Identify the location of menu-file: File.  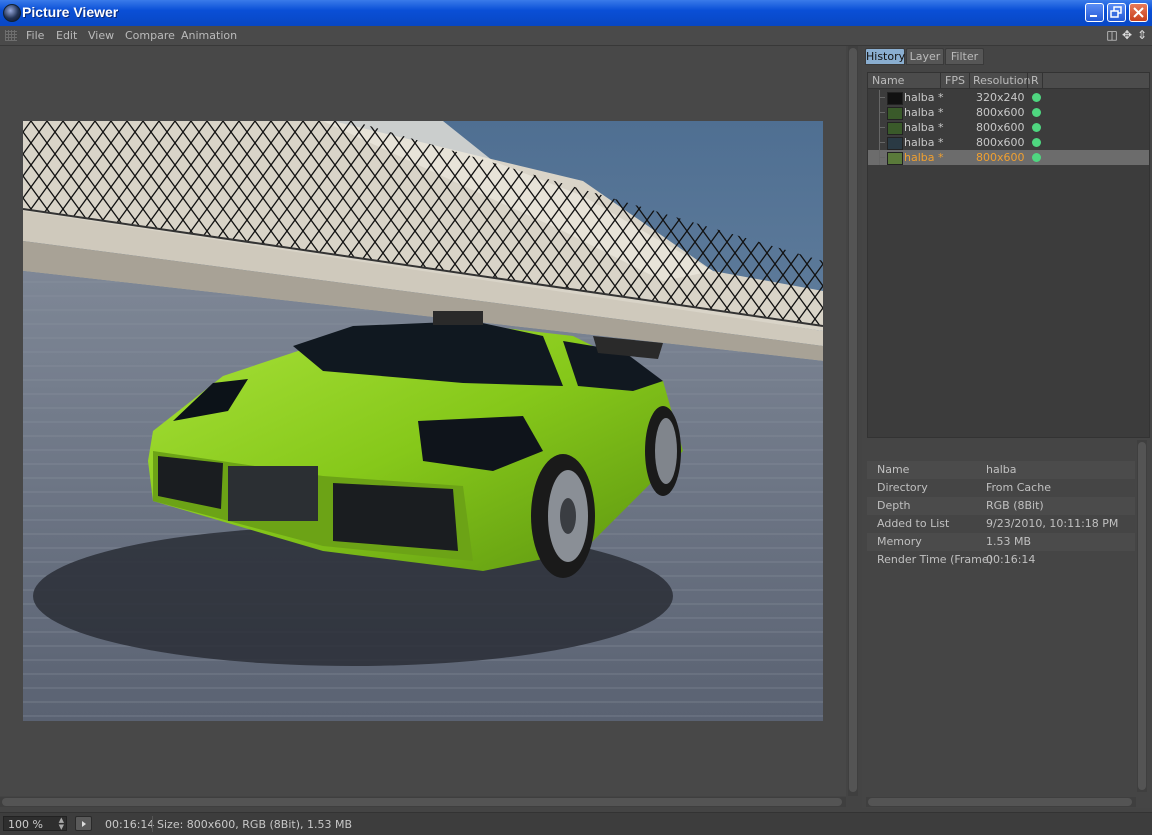
(35, 35).